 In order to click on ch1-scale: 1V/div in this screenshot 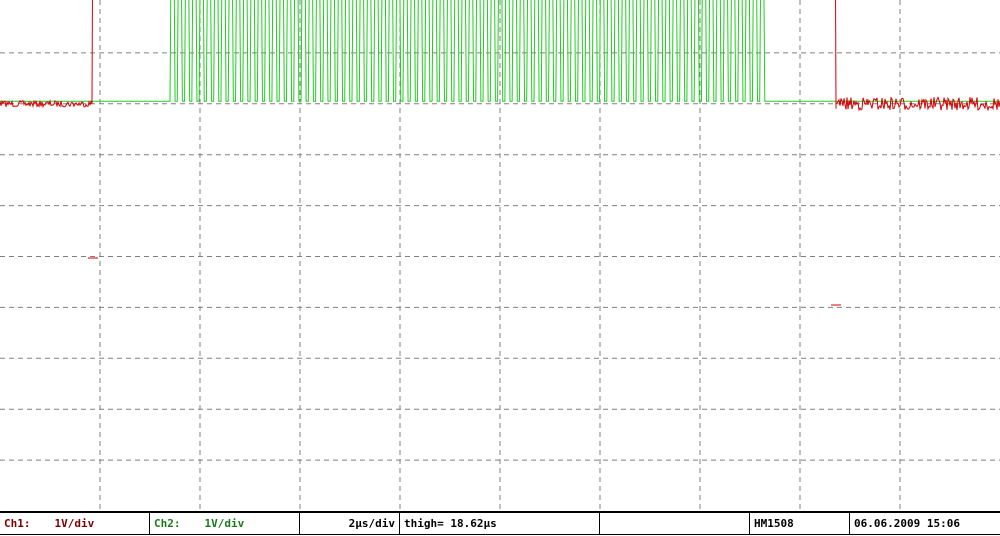, I will do `click(74, 523)`.